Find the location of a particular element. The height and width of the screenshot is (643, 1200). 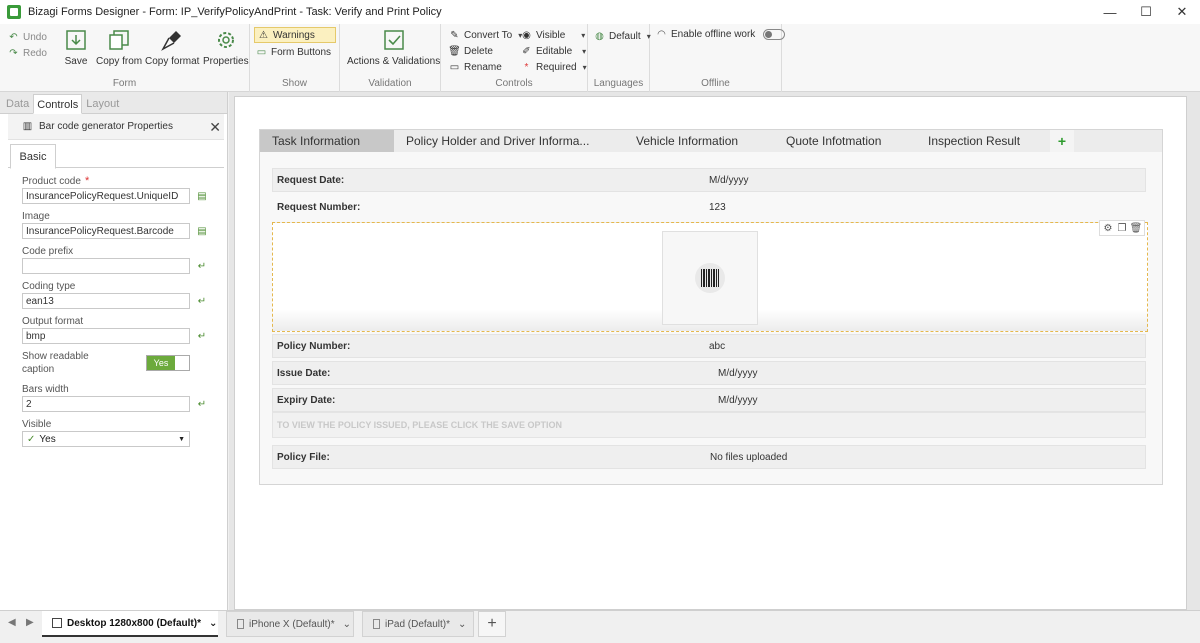

edit-icon: ✐ is located at coordinates (526, 51).